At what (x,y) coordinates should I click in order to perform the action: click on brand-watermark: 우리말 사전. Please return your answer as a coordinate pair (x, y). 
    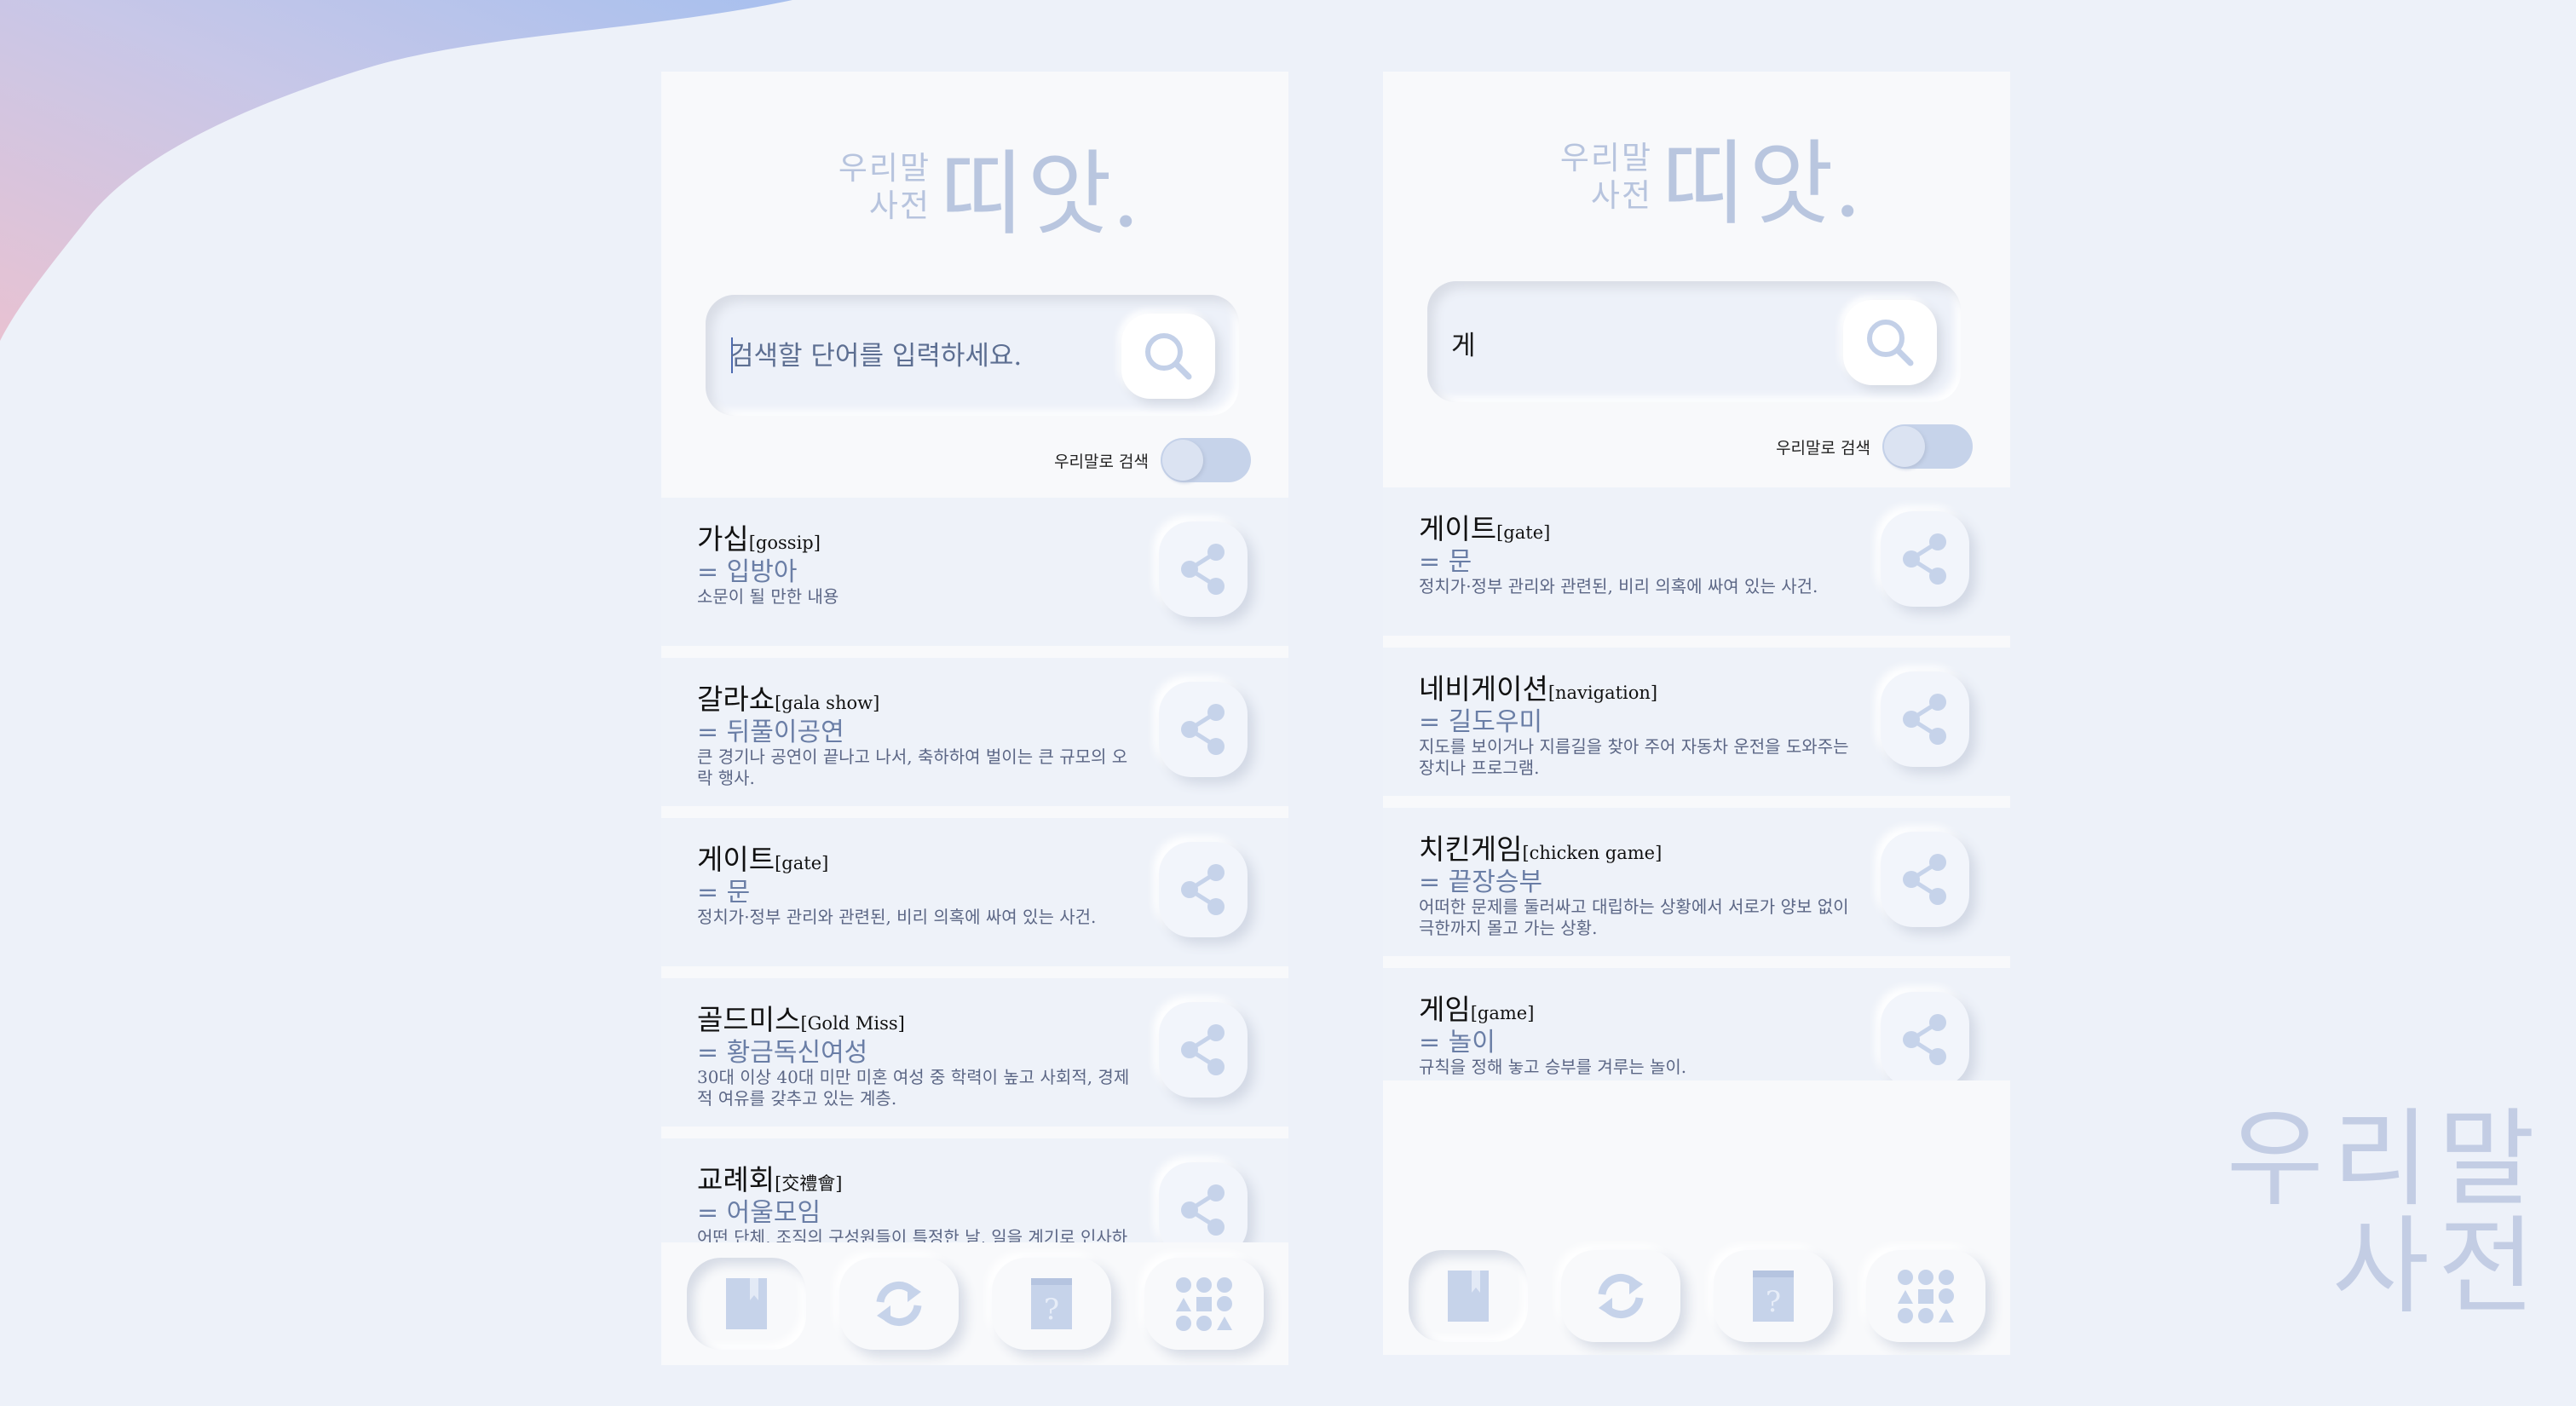
    Looking at the image, I should click on (2385, 1213).